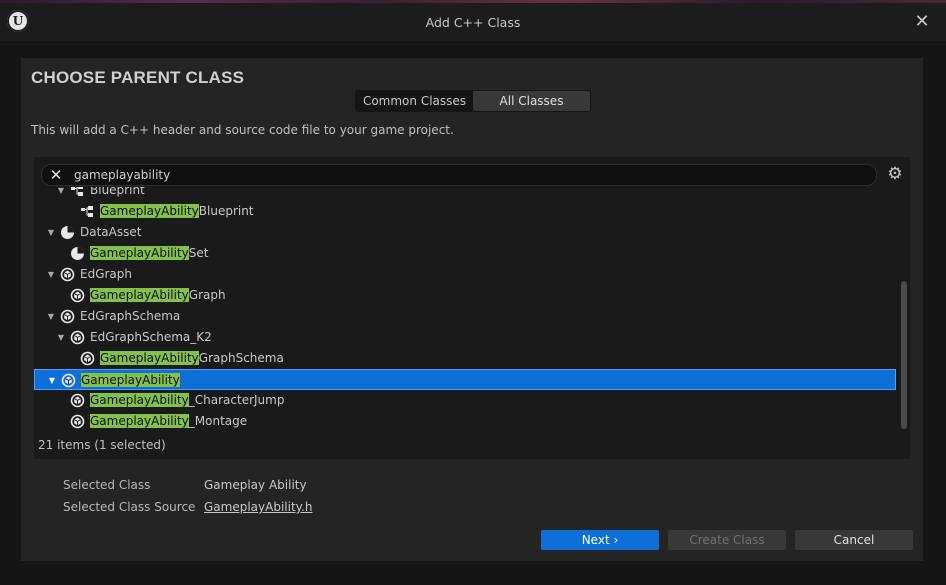 The height and width of the screenshot is (585, 946). I want to click on tree-row-label: GameplayAbility_Montage, so click(168, 421).